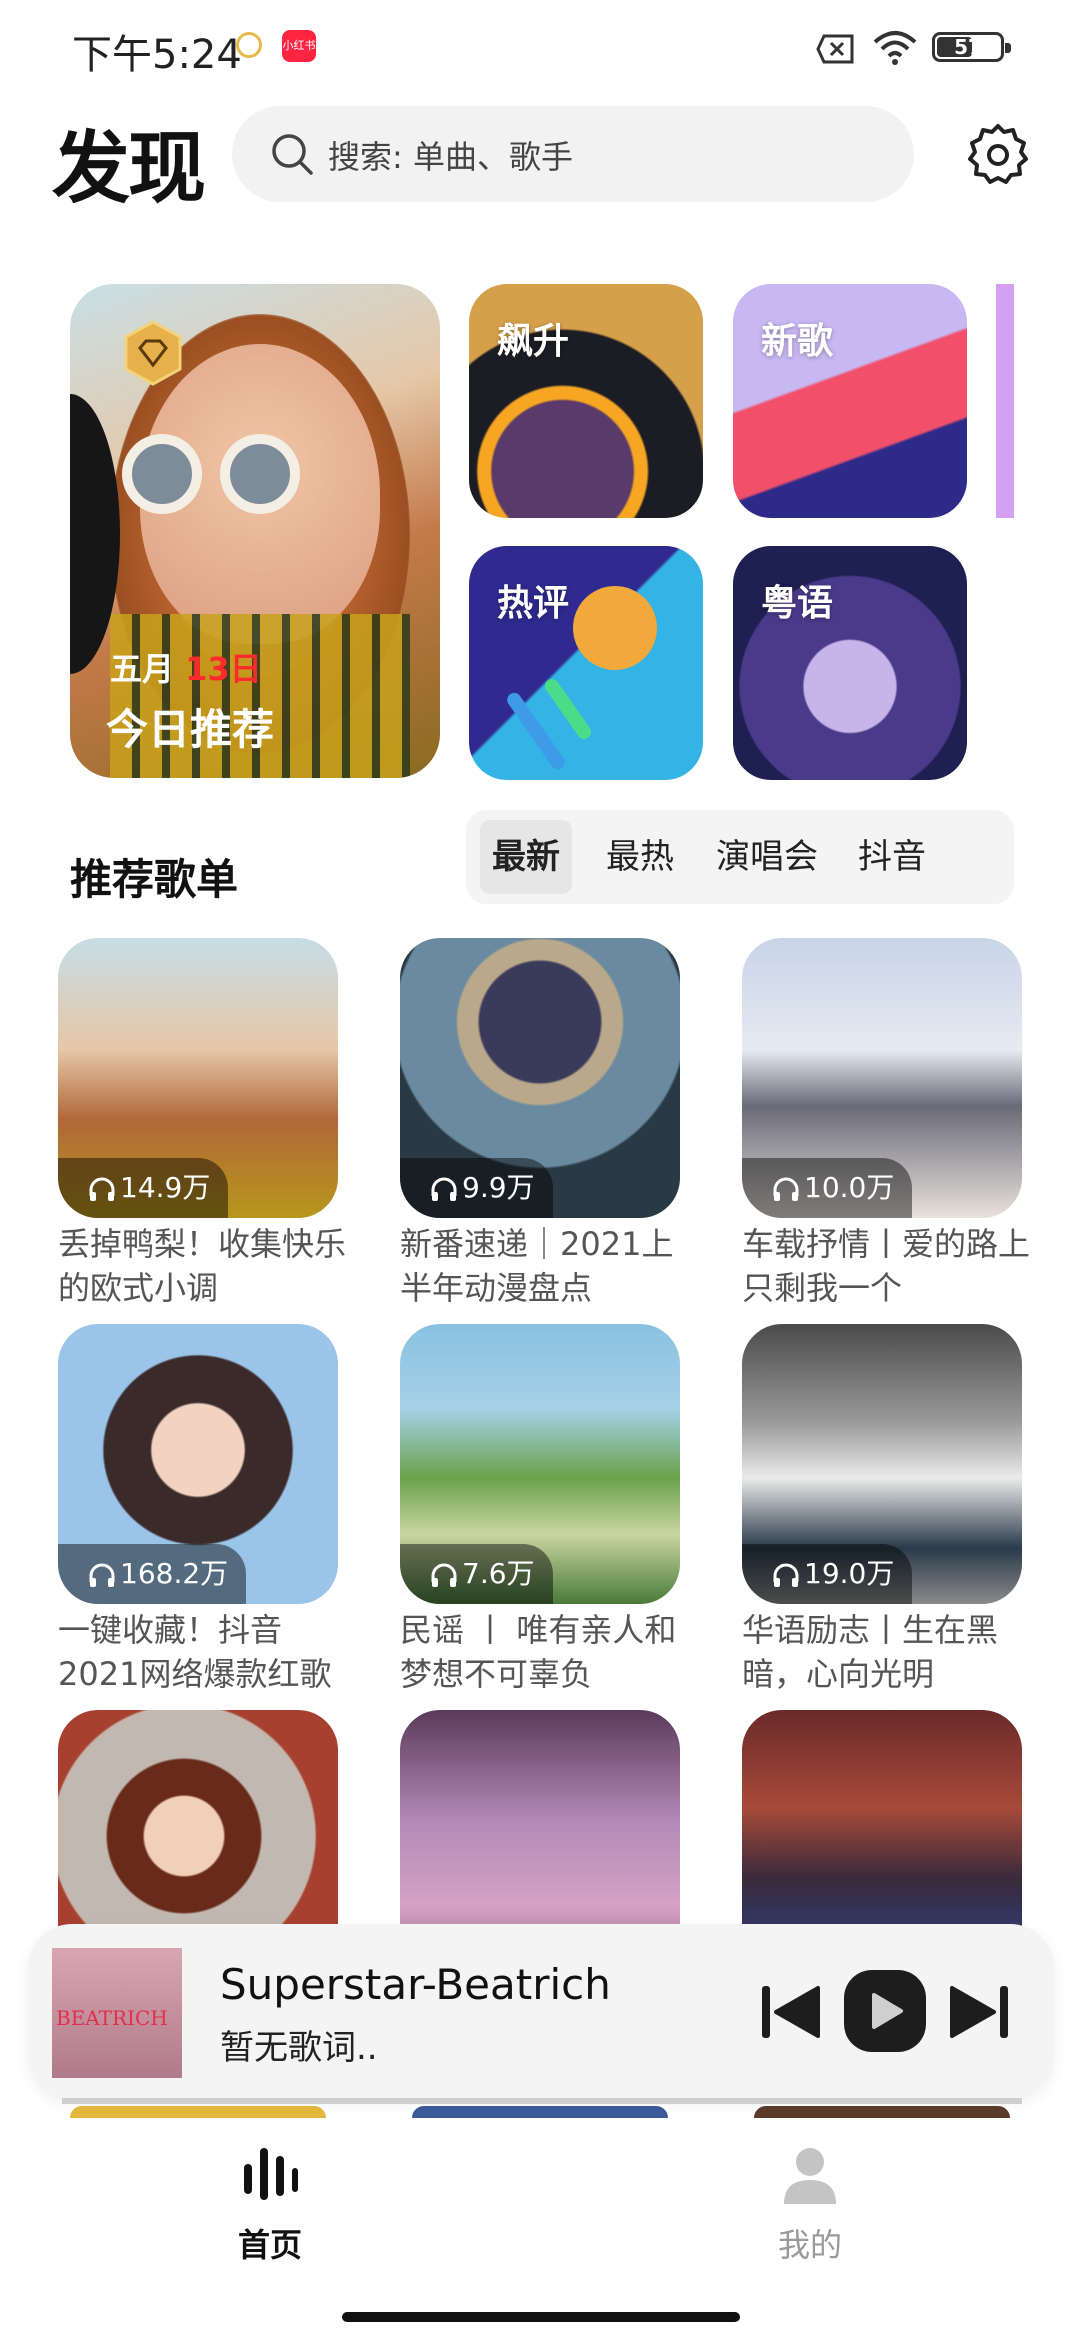 This screenshot has height=2340, width=1080. What do you see at coordinates (198, 1078) in the screenshot?
I see `playlist-cover: 14.9万` at bounding box center [198, 1078].